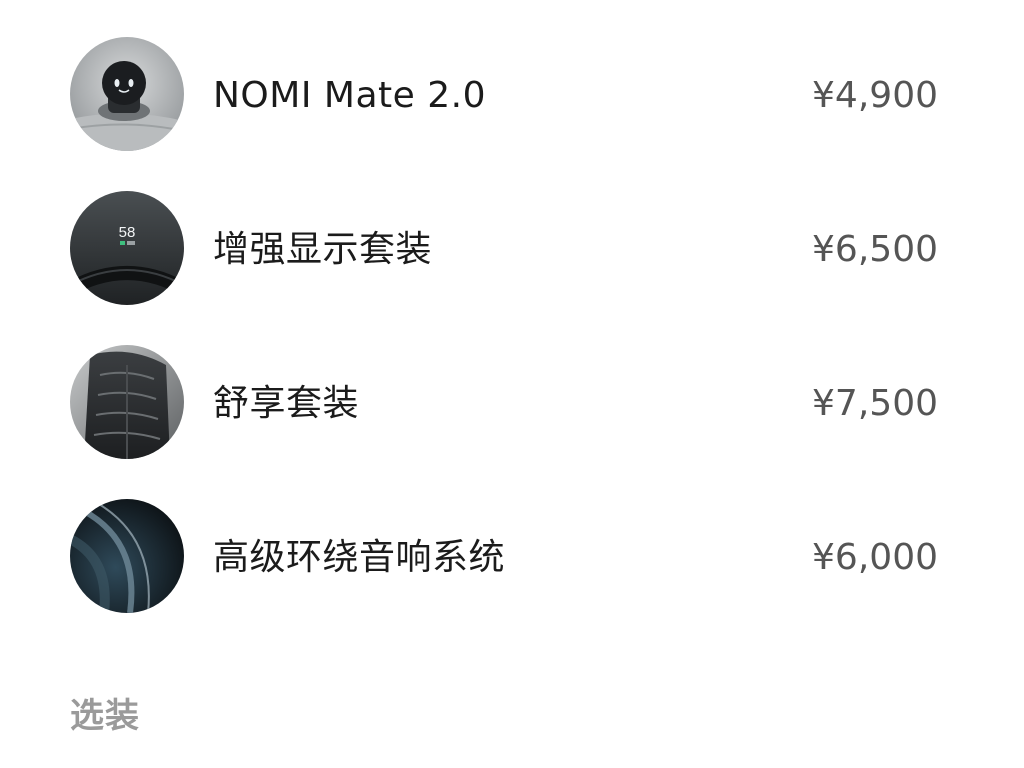 This screenshot has width=1024, height=768. What do you see at coordinates (875, 557) in the screenshot?
I see `package-price: ¥6,000` at bounding box center [875, 557].